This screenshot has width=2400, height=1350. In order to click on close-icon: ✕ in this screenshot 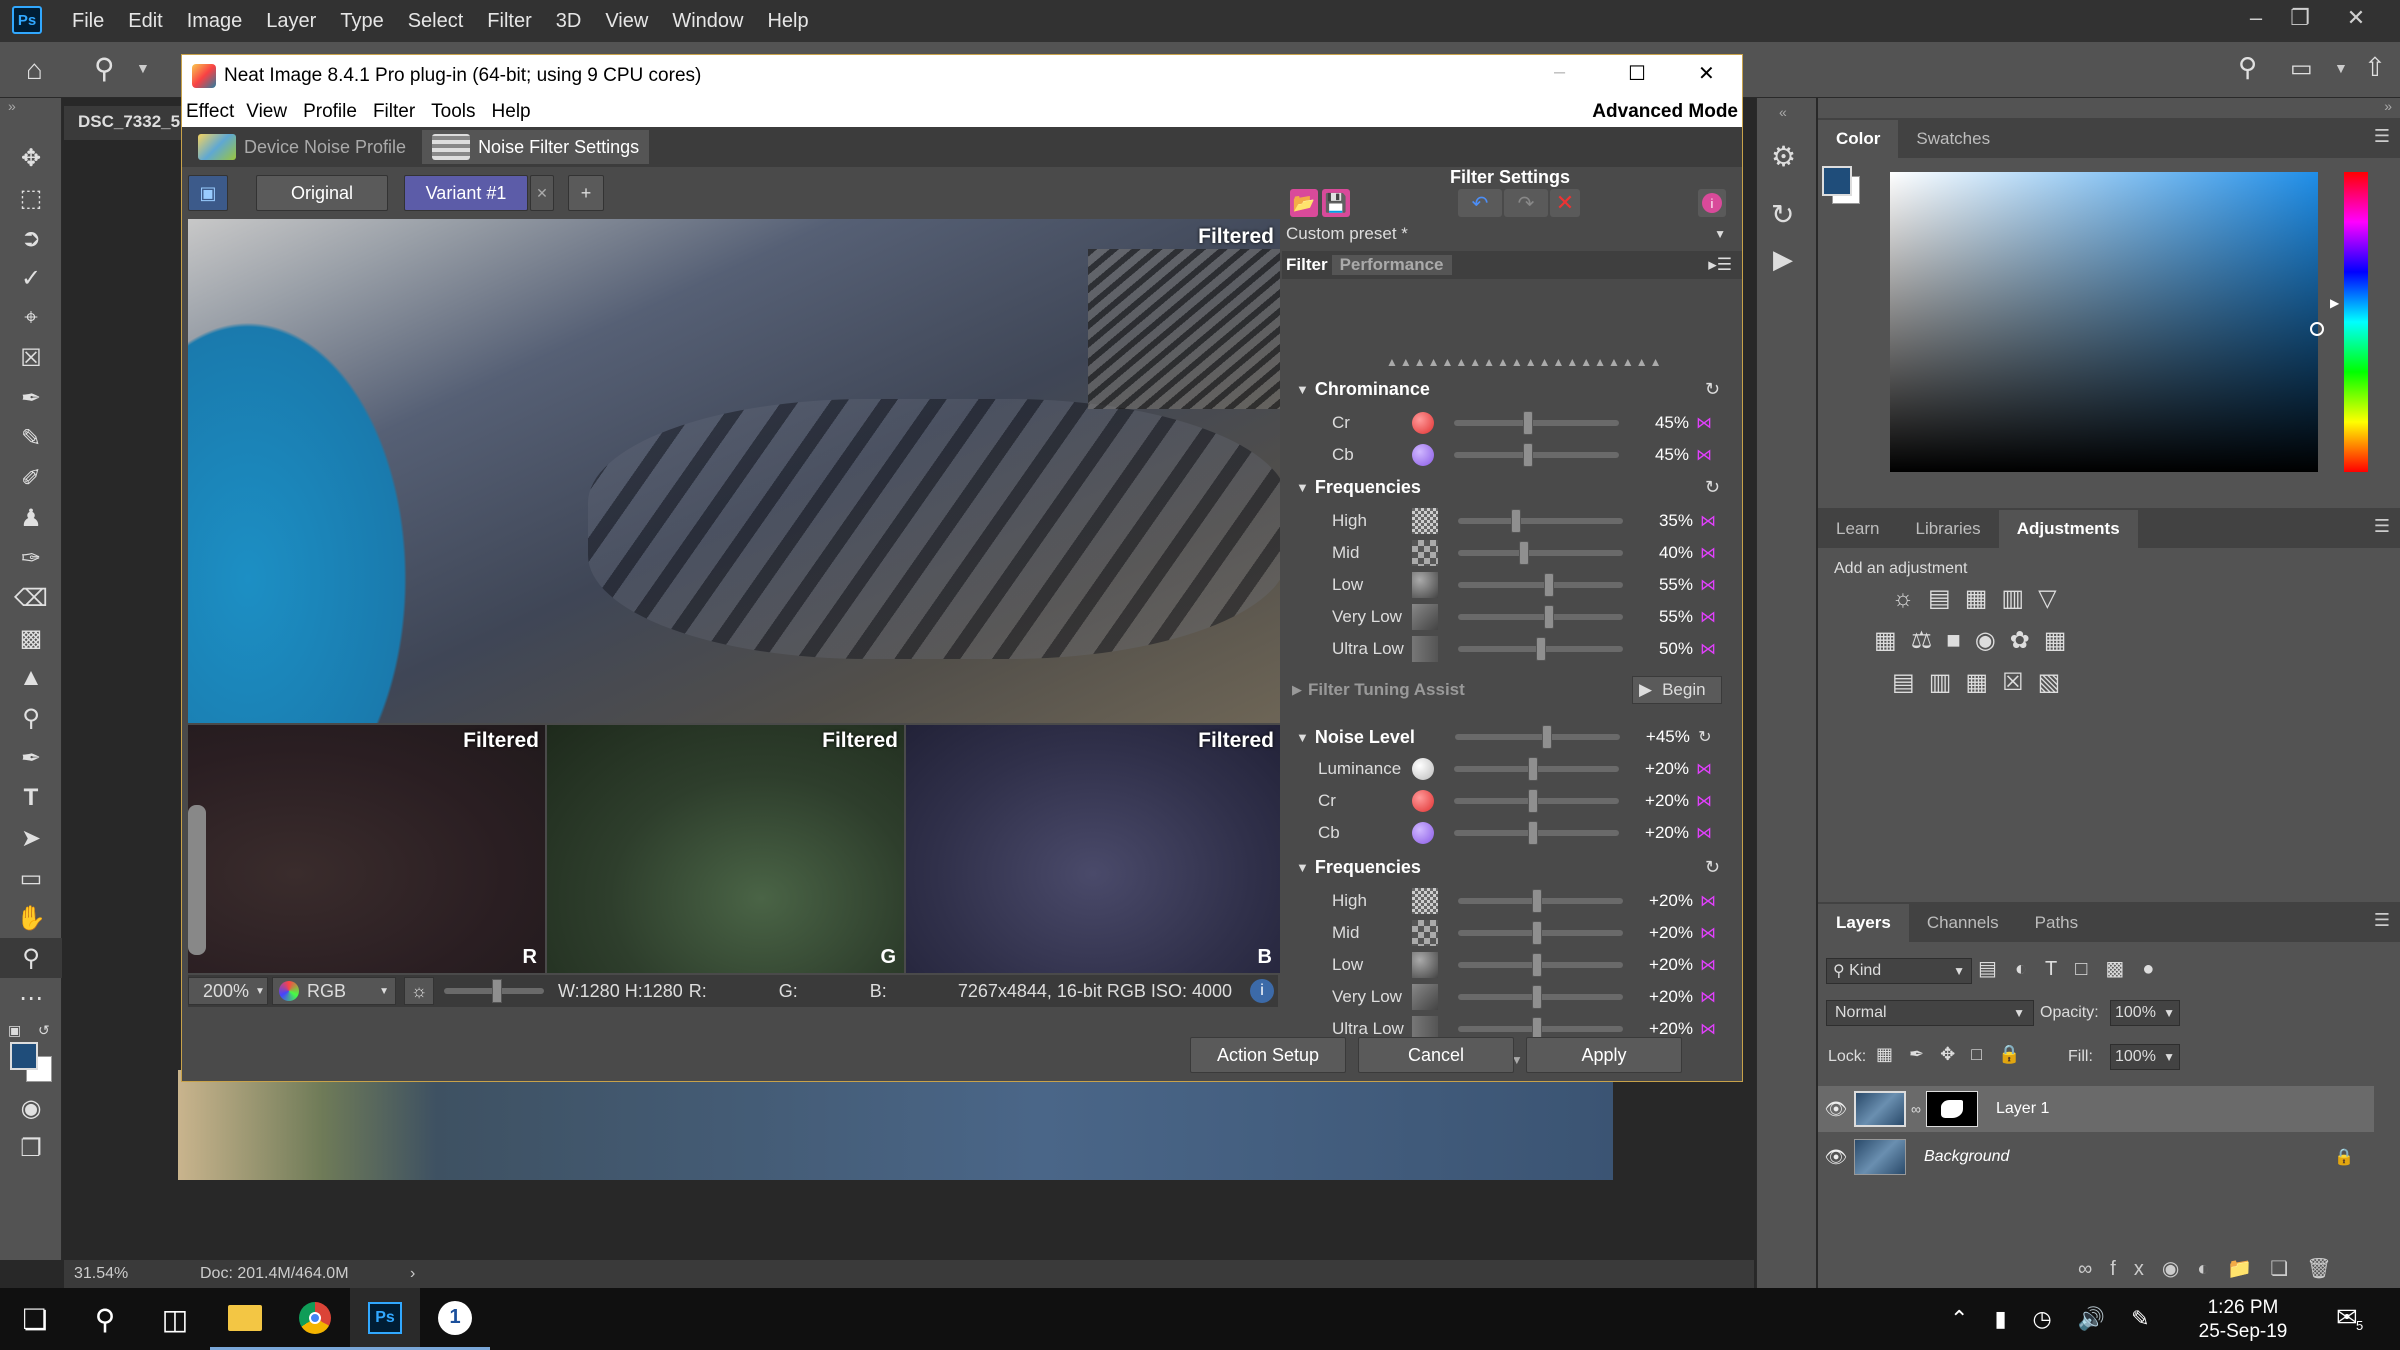, I will do `click(1706, 73)`.